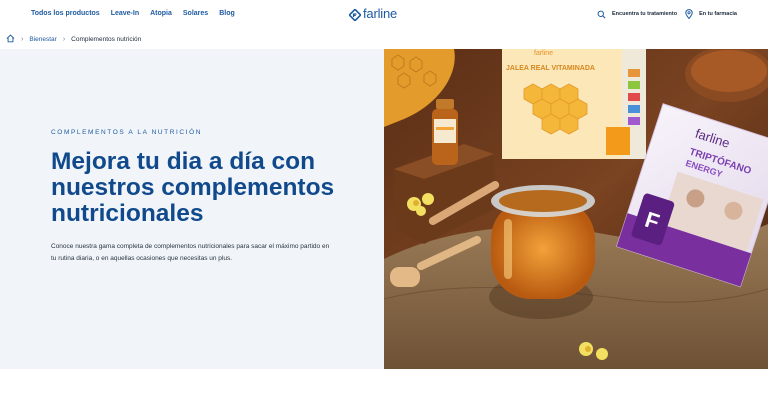  I want to click on hero-eyebrow: COMPLEMENTOS A LA NUTRICIÓN, so click(127, 132).